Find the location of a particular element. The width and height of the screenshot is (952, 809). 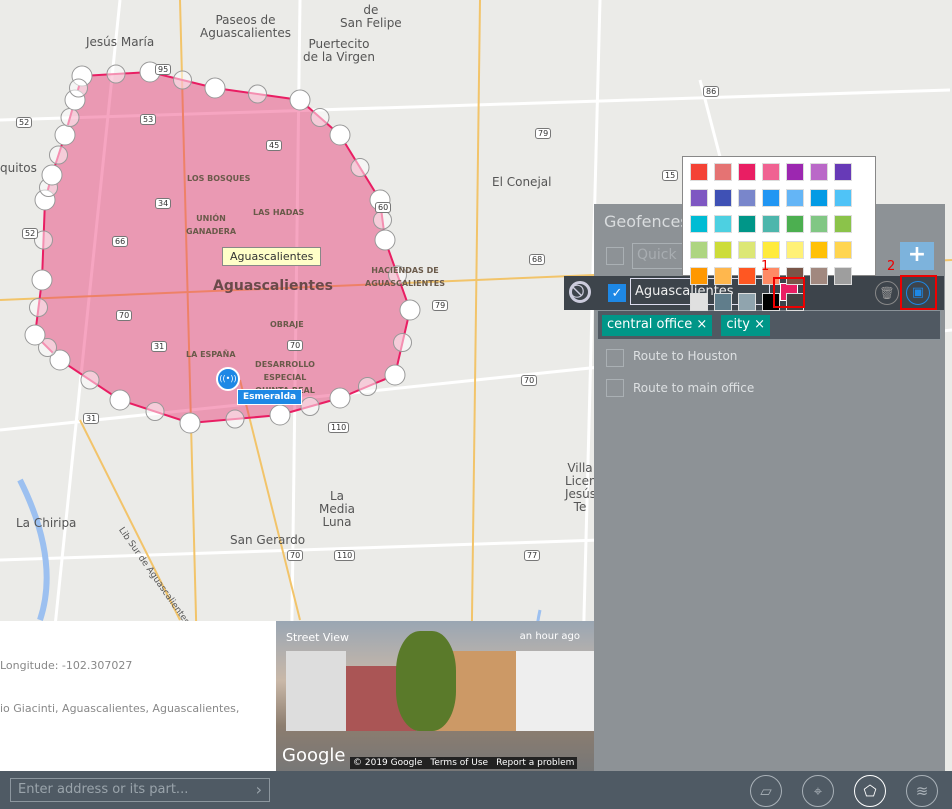

geofence-item: Route to Houston is located at coordinates (685, 356).